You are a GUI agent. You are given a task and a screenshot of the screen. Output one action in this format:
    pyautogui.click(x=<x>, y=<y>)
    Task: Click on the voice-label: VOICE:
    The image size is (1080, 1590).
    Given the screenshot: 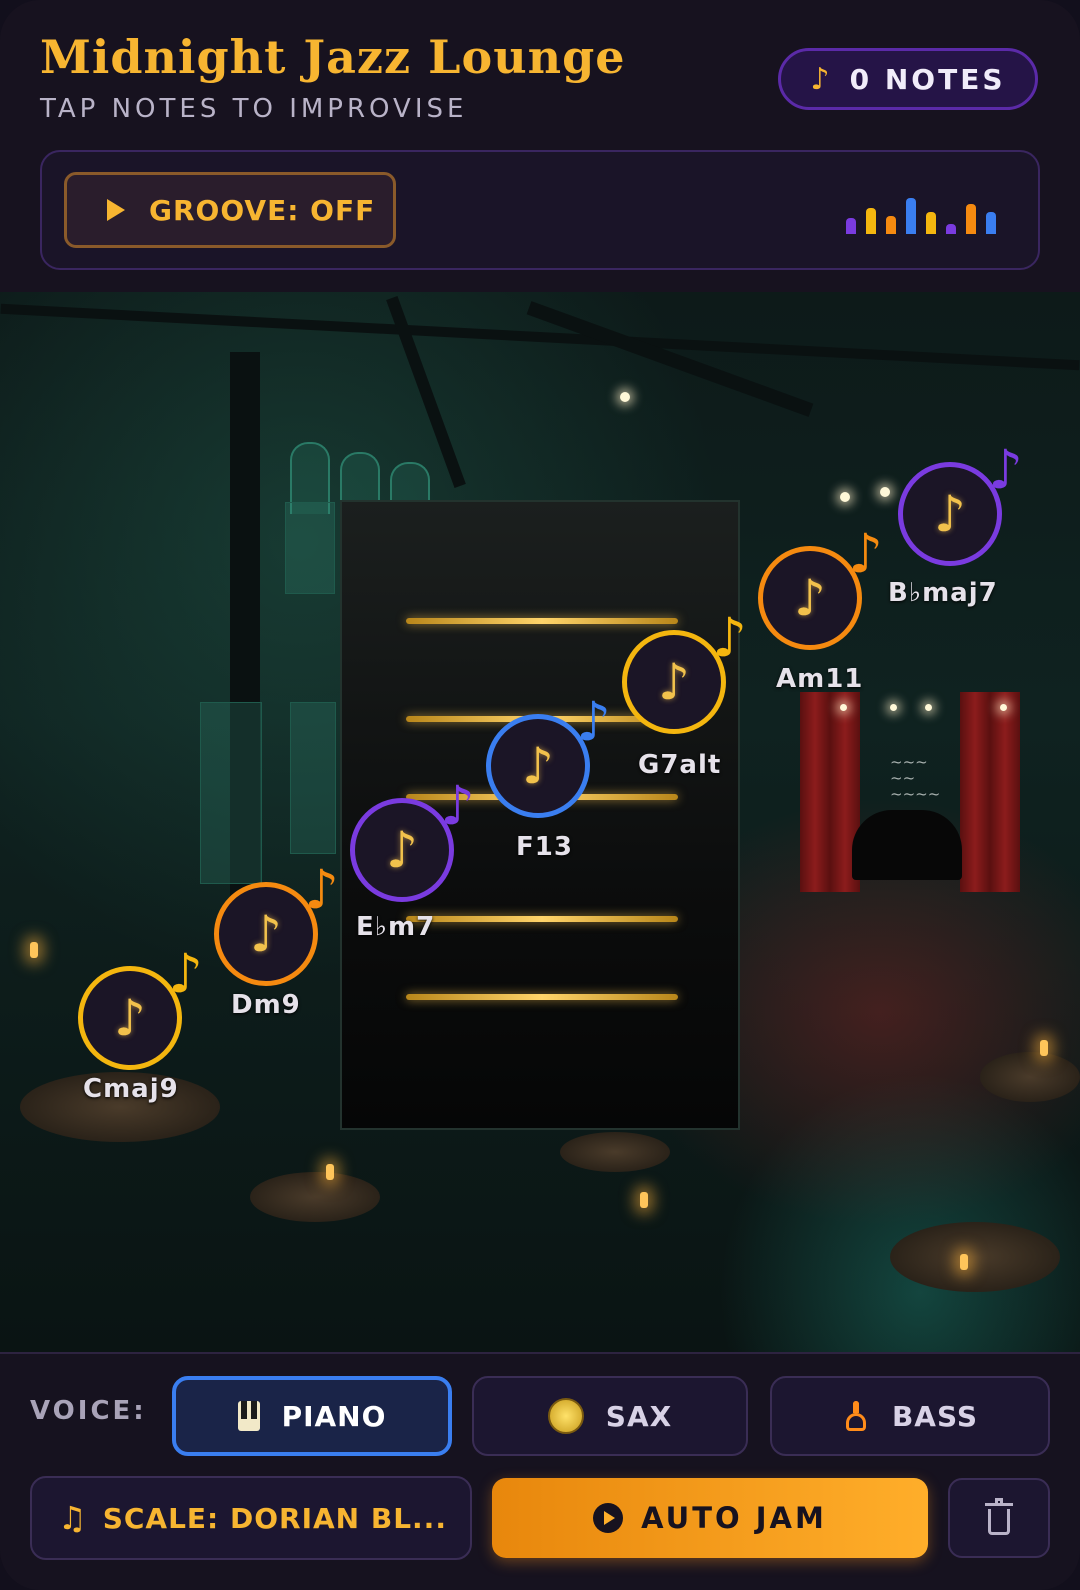 What is the action you would take?
    pyautogui.click(x=88, y=1411)
    